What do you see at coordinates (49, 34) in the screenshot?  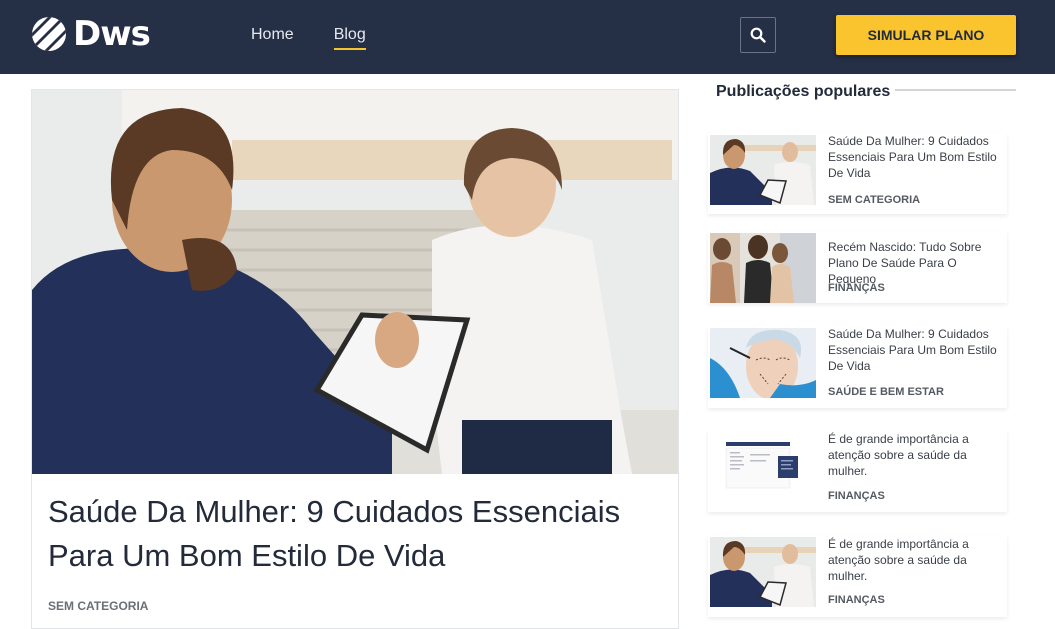 I see `logo-stripes-icon` at bounding box center [49, 34].